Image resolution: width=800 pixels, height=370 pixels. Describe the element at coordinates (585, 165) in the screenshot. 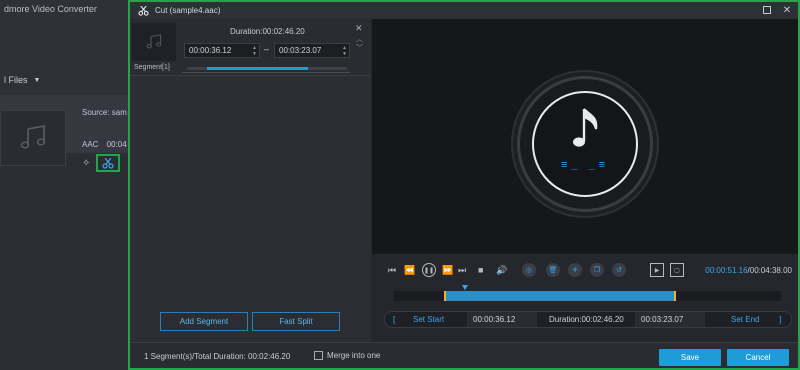

I see `equalizer-icon: ≡_ _≡` at that location.